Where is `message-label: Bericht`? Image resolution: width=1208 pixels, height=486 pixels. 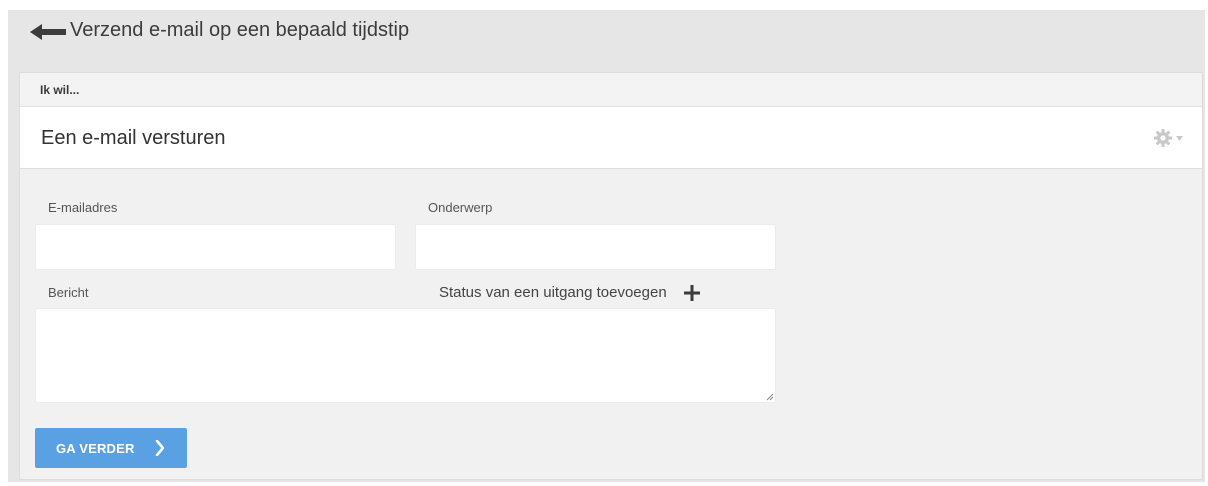 message-label: Bericht is located at coordinates (68, 292).